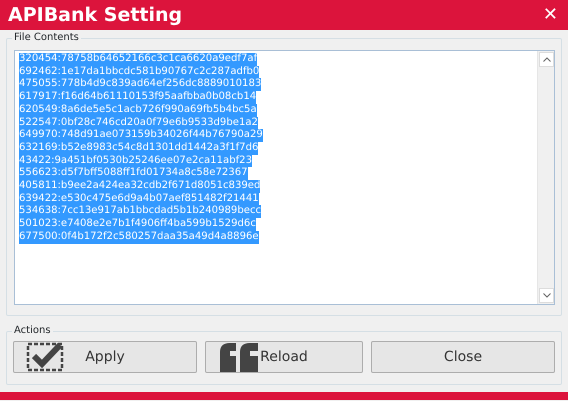 Image resolution: width=568 pixels, height=401 pixels. Describe the element at coordinates (95, 15) in the screenshot. I see `window-title: APIBank Setting` at that location.